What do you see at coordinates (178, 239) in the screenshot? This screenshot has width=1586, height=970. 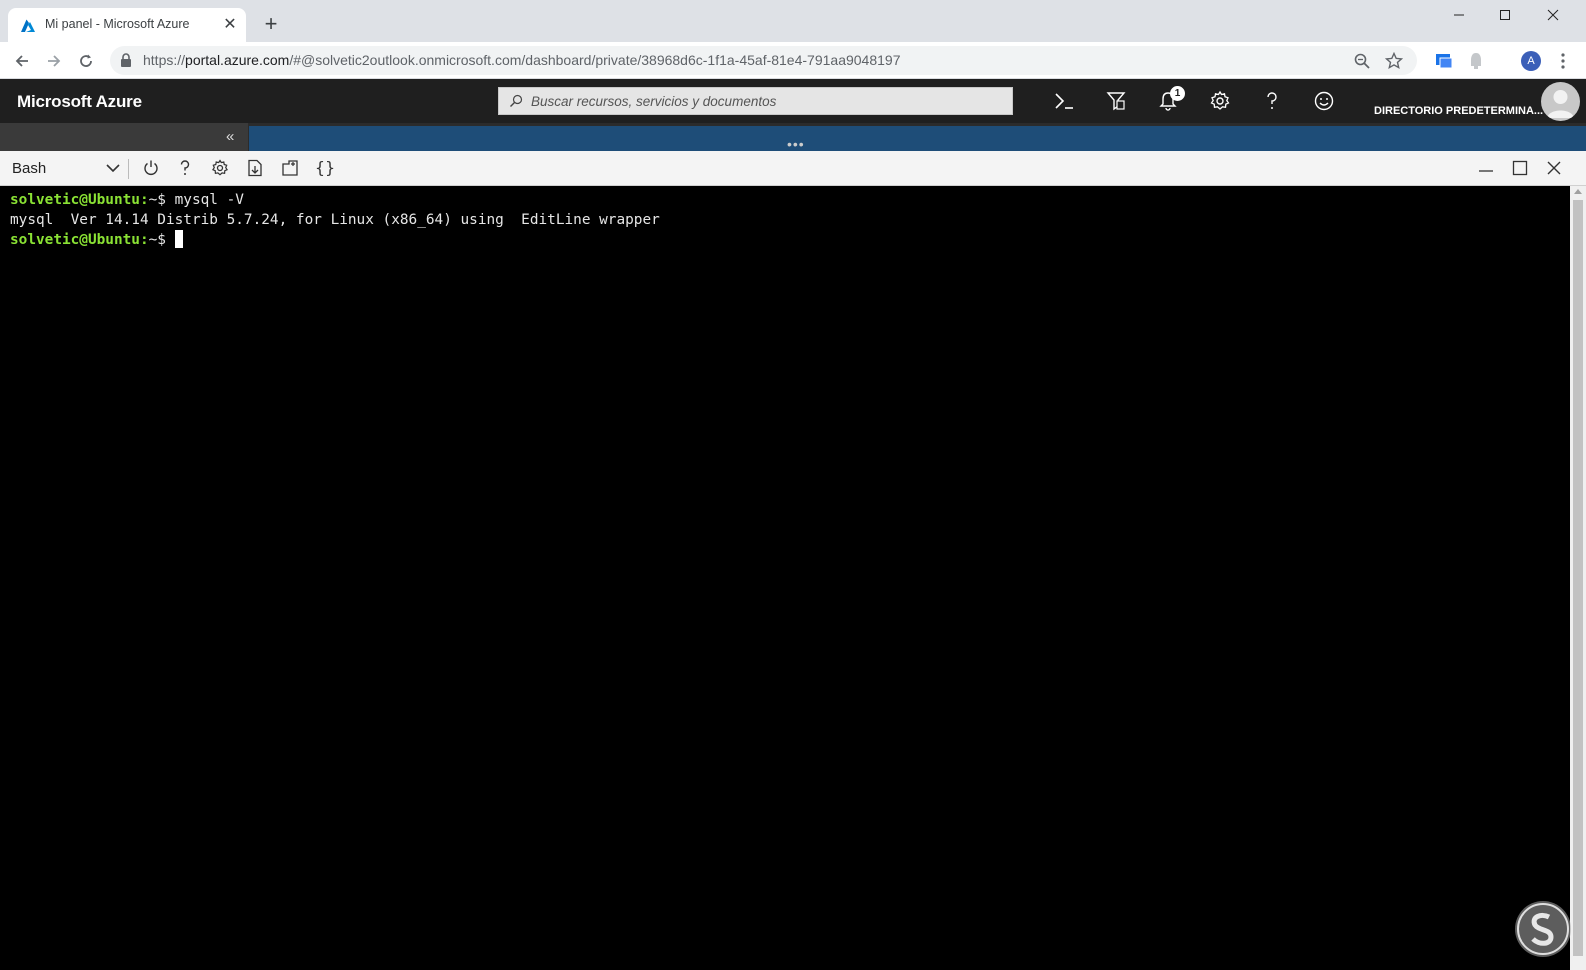 I see `terminal-cursor` at bounding box center [178, 239].